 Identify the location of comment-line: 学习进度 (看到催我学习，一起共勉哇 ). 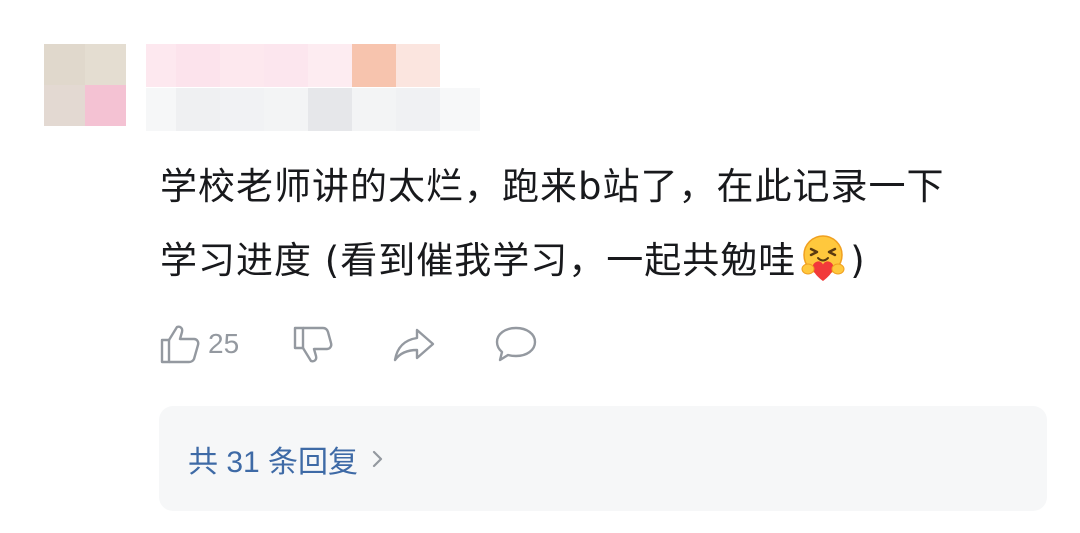
(600, 261).